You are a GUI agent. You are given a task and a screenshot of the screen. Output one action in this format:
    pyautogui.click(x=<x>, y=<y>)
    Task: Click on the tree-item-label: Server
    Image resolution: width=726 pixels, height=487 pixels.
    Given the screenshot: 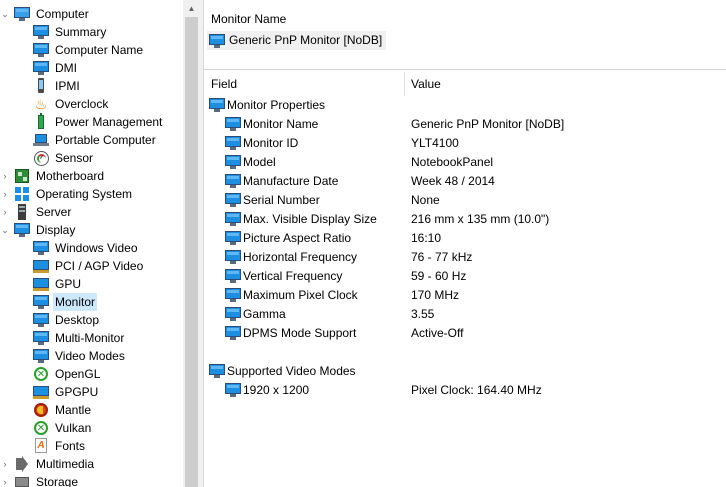 What is the action you would take?
    pyautogui.click(x=54, y=212)
    